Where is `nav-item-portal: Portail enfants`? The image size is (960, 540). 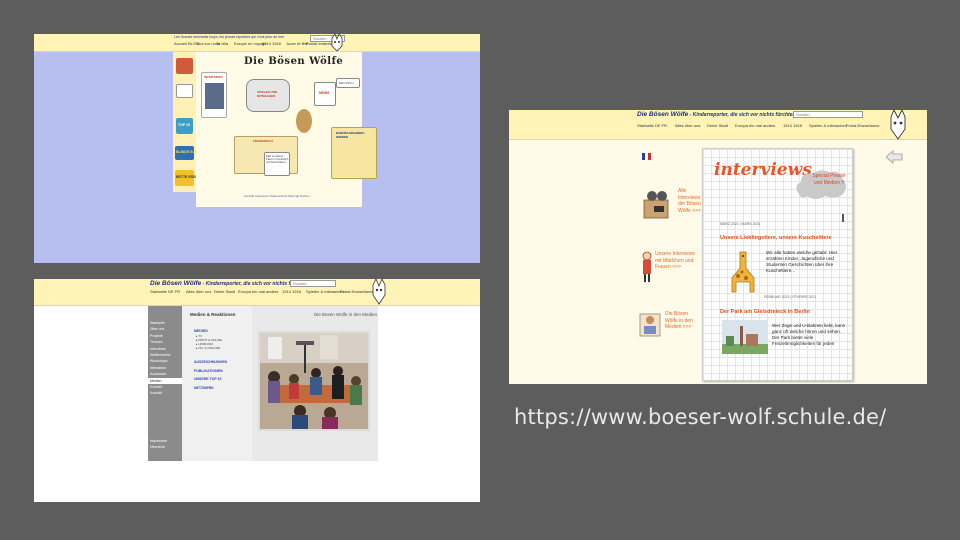 nav-item-portal: Portail enfants is located at coordinates (319, 43).